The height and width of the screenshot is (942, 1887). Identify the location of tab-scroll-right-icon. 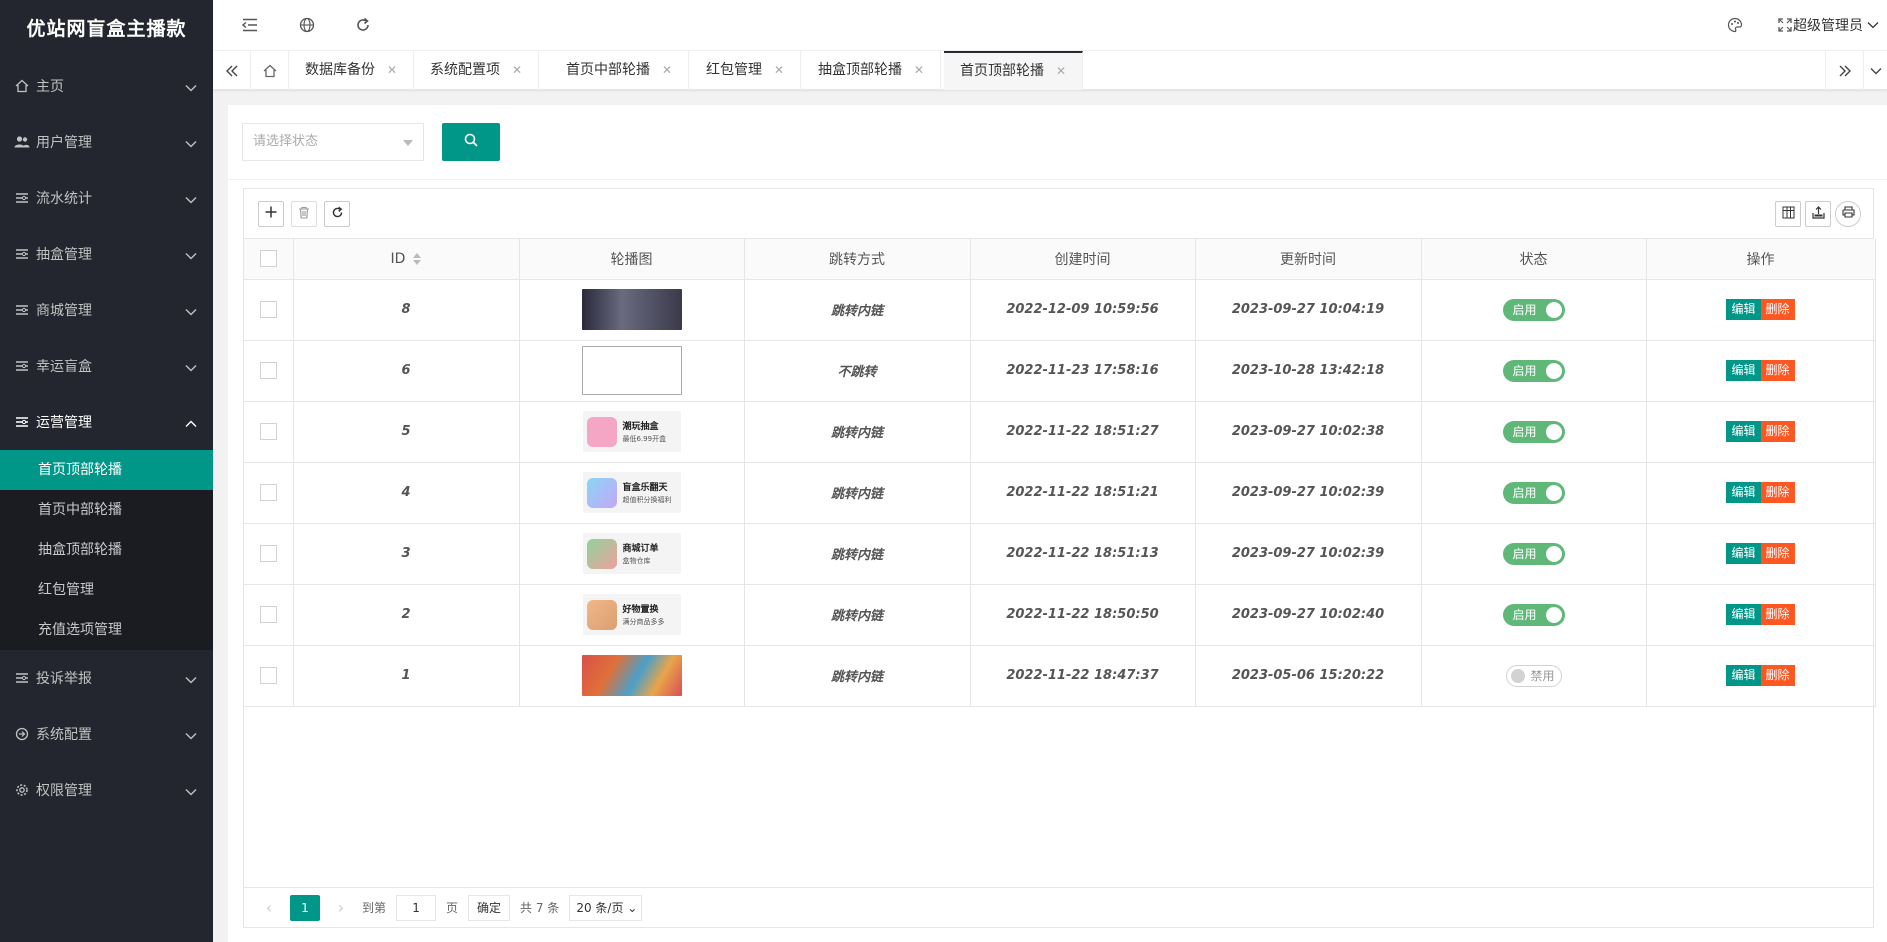
(1844, 70).